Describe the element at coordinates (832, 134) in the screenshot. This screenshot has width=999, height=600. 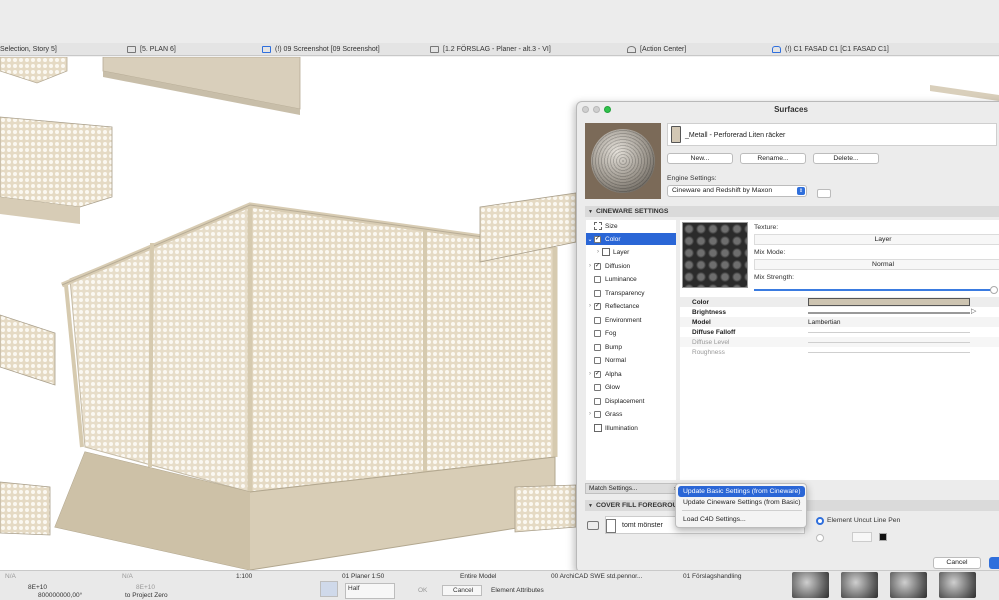
I see `material-name-field: _Metall - Perforerad Liten räcker` at that location.